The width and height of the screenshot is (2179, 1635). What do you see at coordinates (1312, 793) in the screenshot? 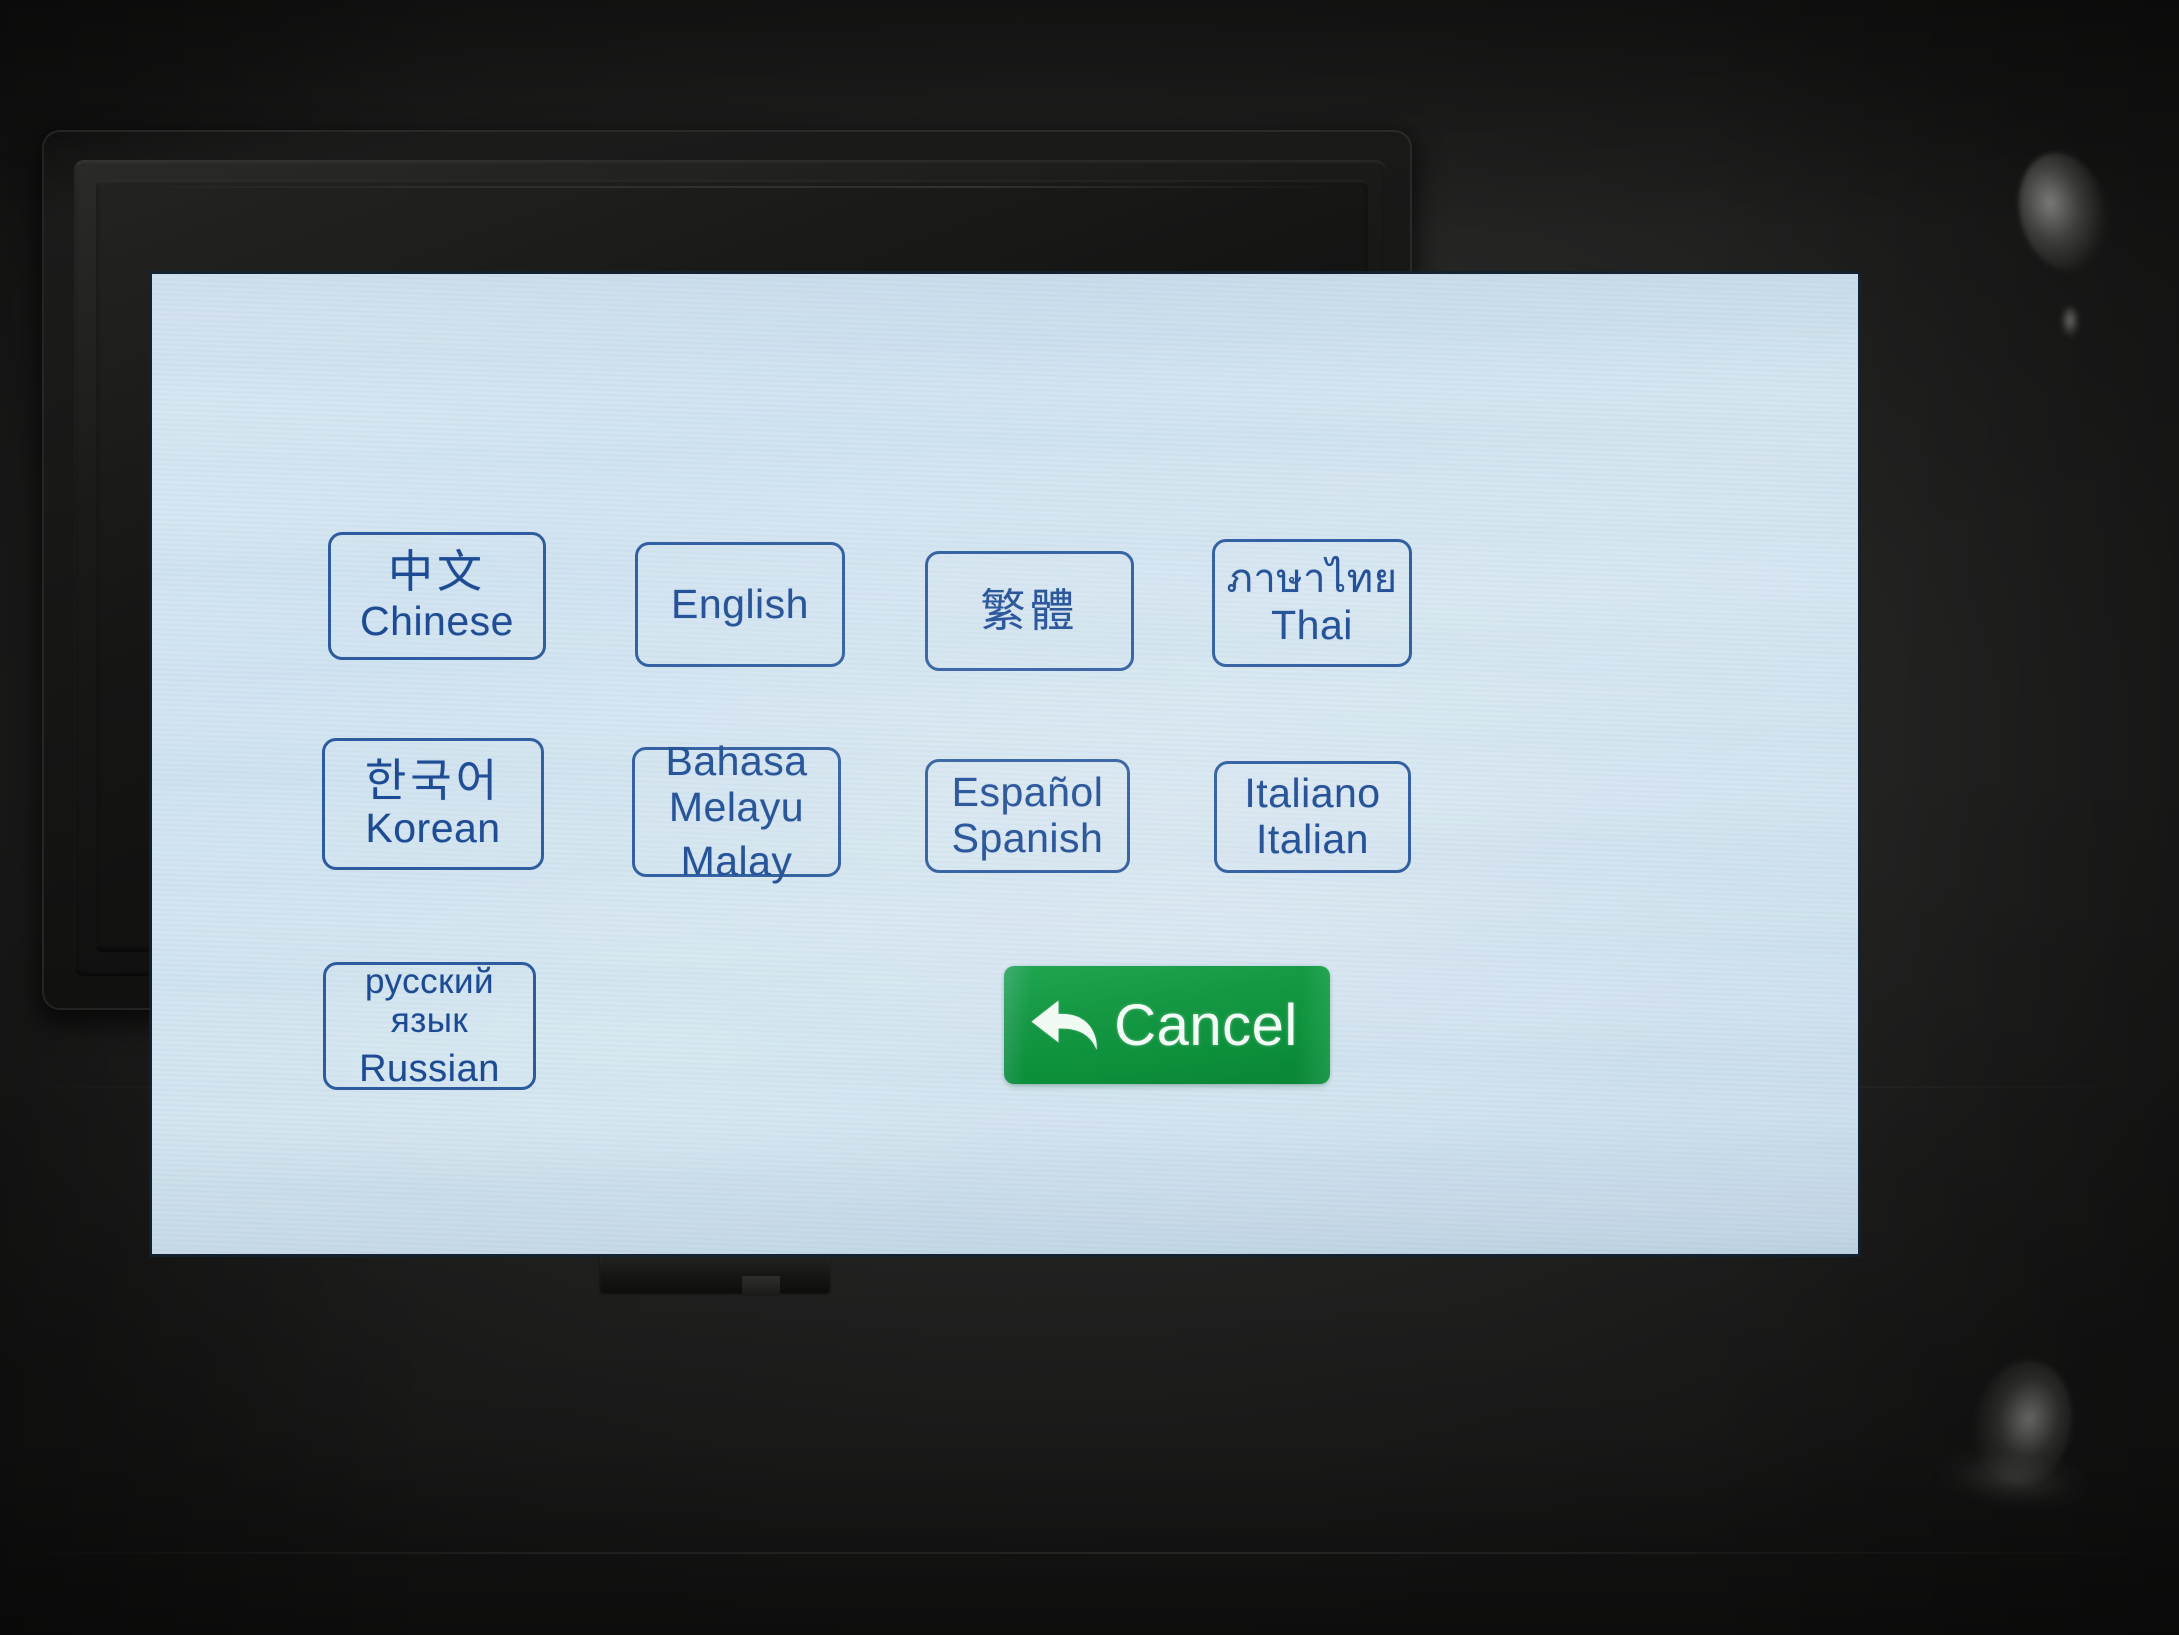
I see `language-native-label: Italiano` at bounding box center [1312, 793].